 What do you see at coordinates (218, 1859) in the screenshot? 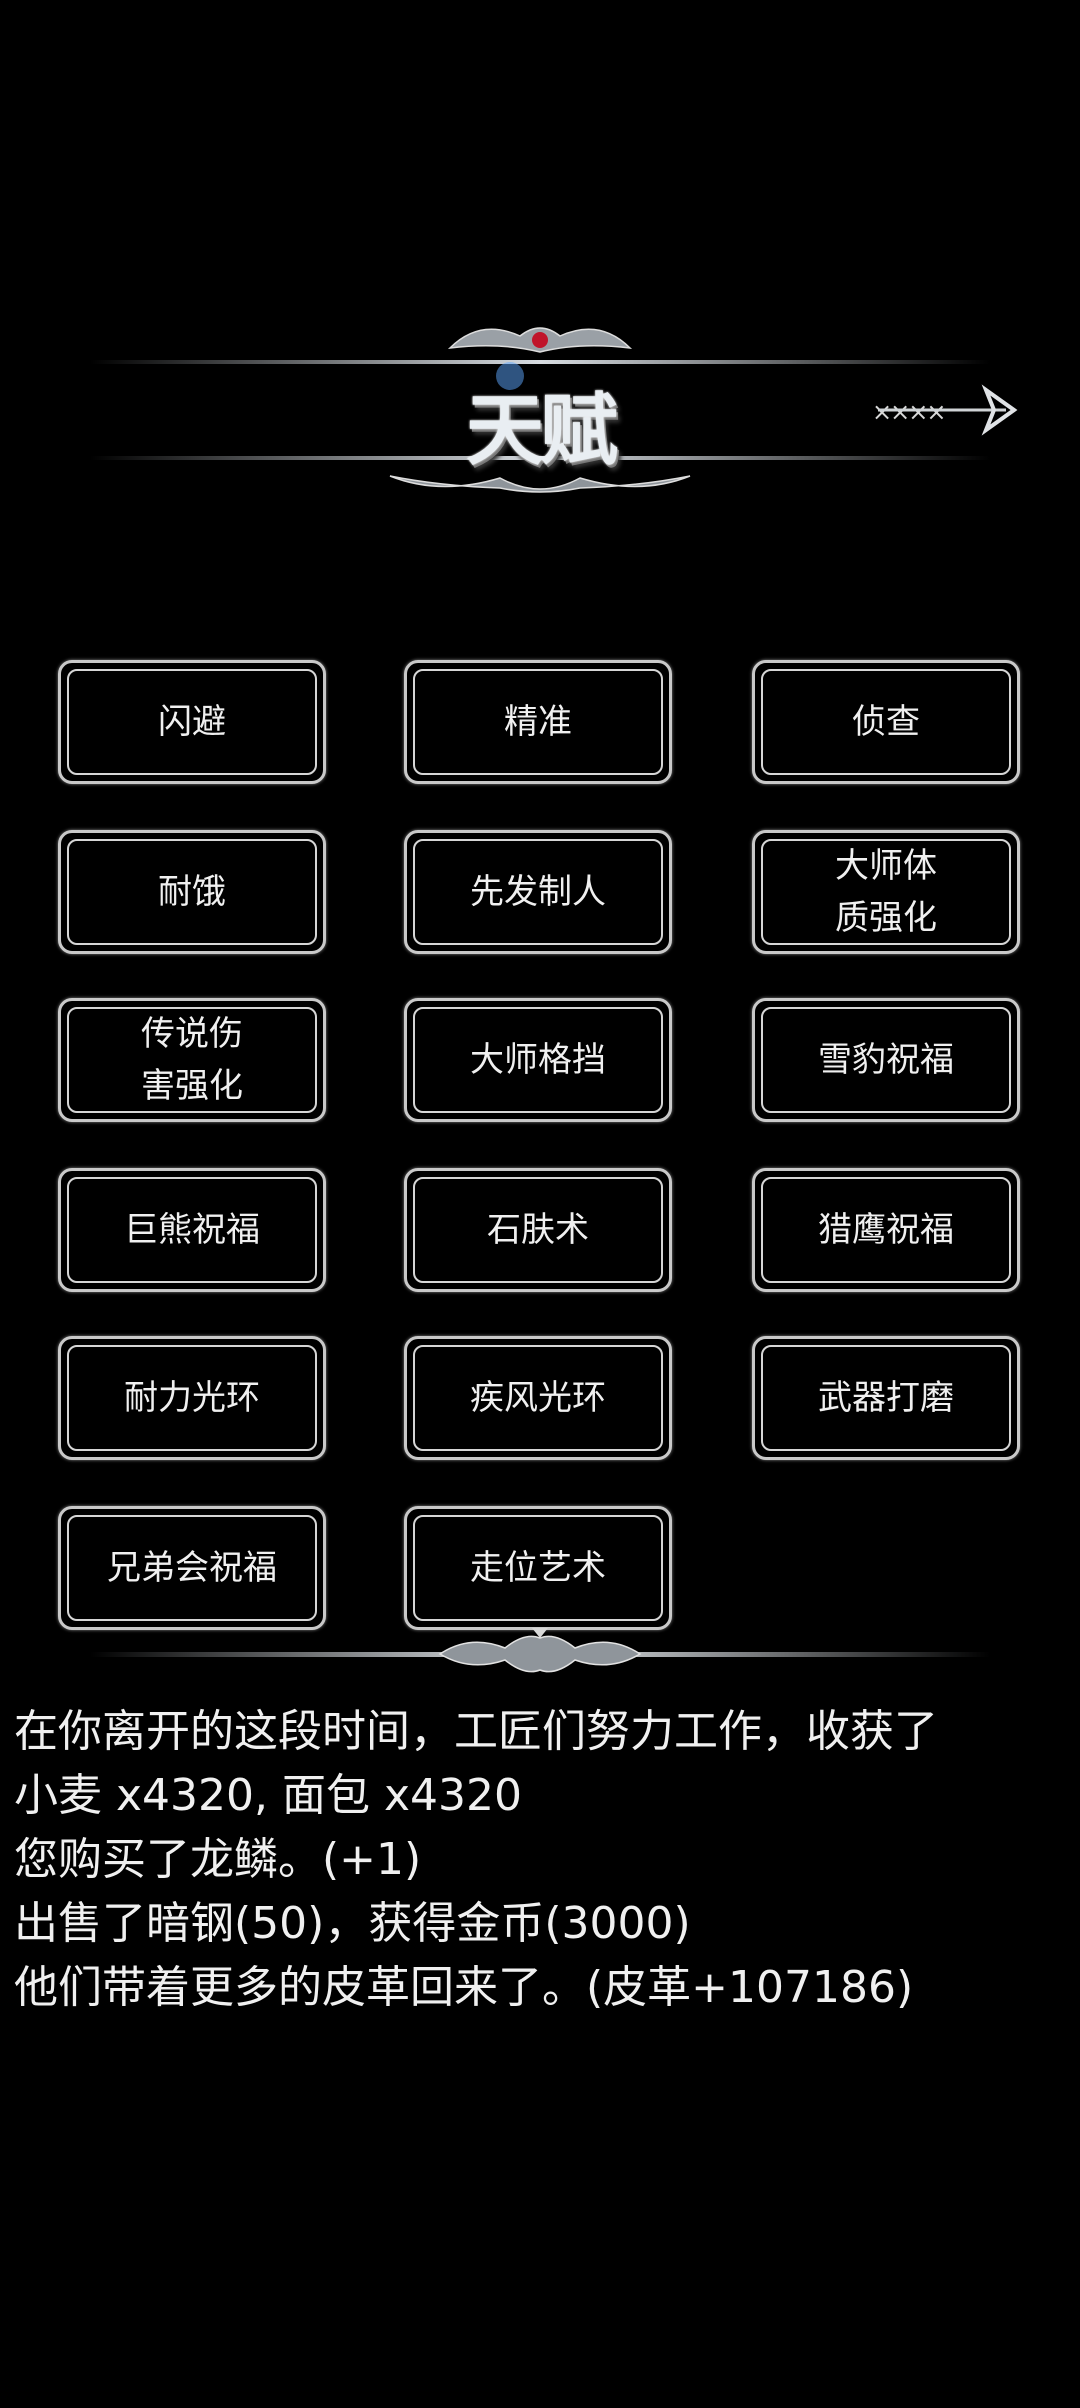
I see `log-line: 您购买了龙鳞。(+1)` at bounding box center [218, 1859].